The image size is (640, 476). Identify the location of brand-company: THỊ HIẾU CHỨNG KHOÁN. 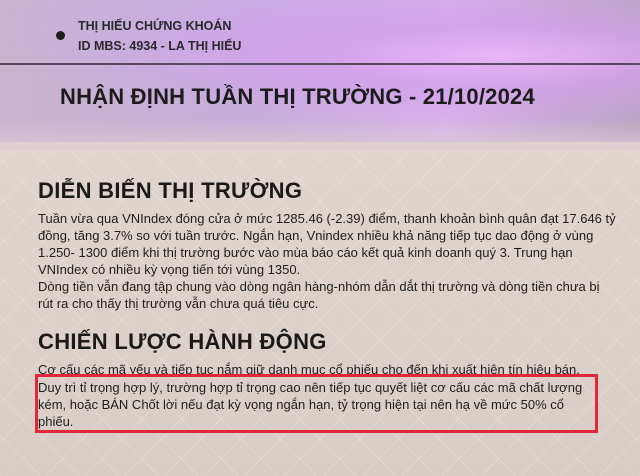
(155, 26).